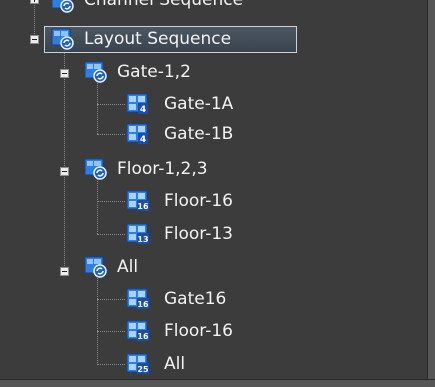 The height and width of the screenshot is (387, 435). What do you see at coordinates (138, 364) in the screenshot?
I see `layout-25-icon: 25` at bounding box center [138, 364].